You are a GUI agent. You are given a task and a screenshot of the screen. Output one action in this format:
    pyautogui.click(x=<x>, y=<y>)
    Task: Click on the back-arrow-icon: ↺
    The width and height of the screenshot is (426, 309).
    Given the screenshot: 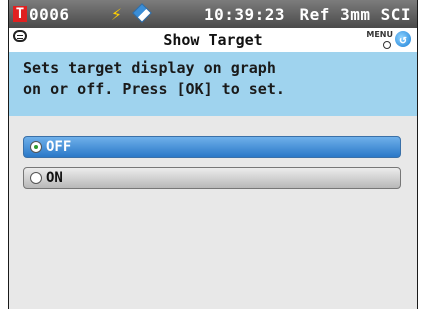 What is the action you would take?
    pyautogui.click(x=403, y=39)
    